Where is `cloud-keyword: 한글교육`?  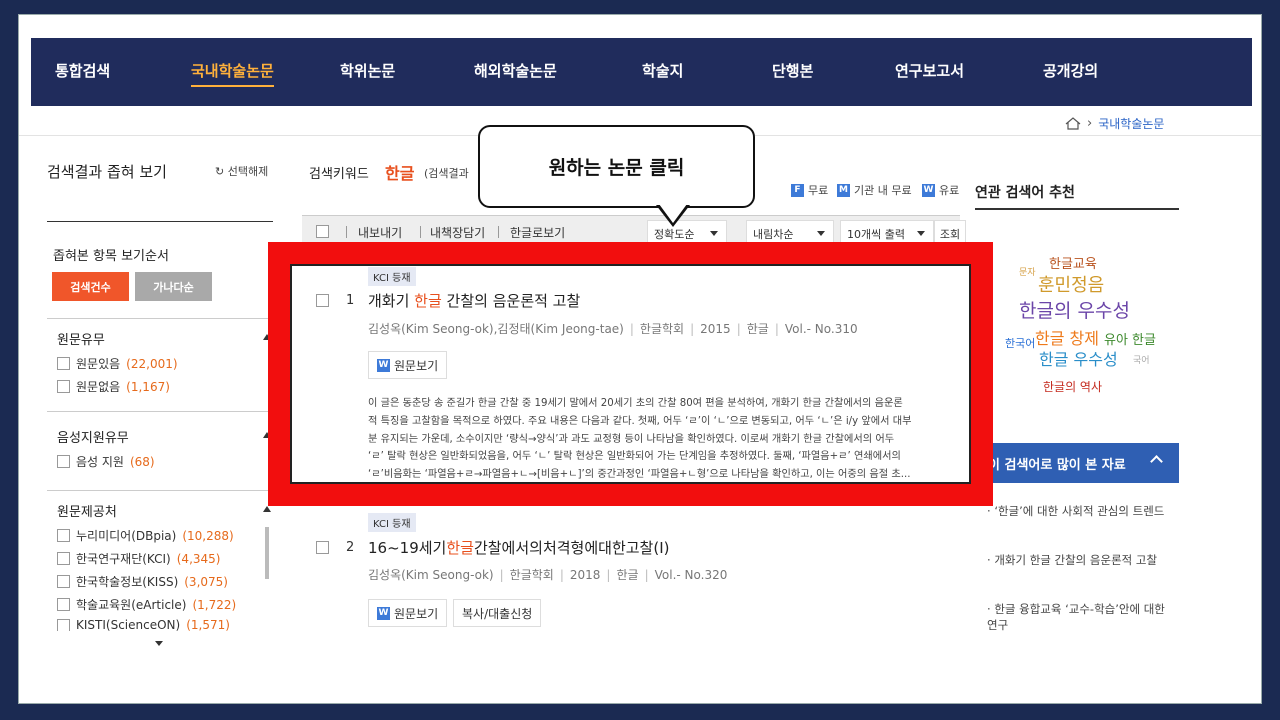
cloud-keyword: 한글교육 is located at coordinates (1073, 262).